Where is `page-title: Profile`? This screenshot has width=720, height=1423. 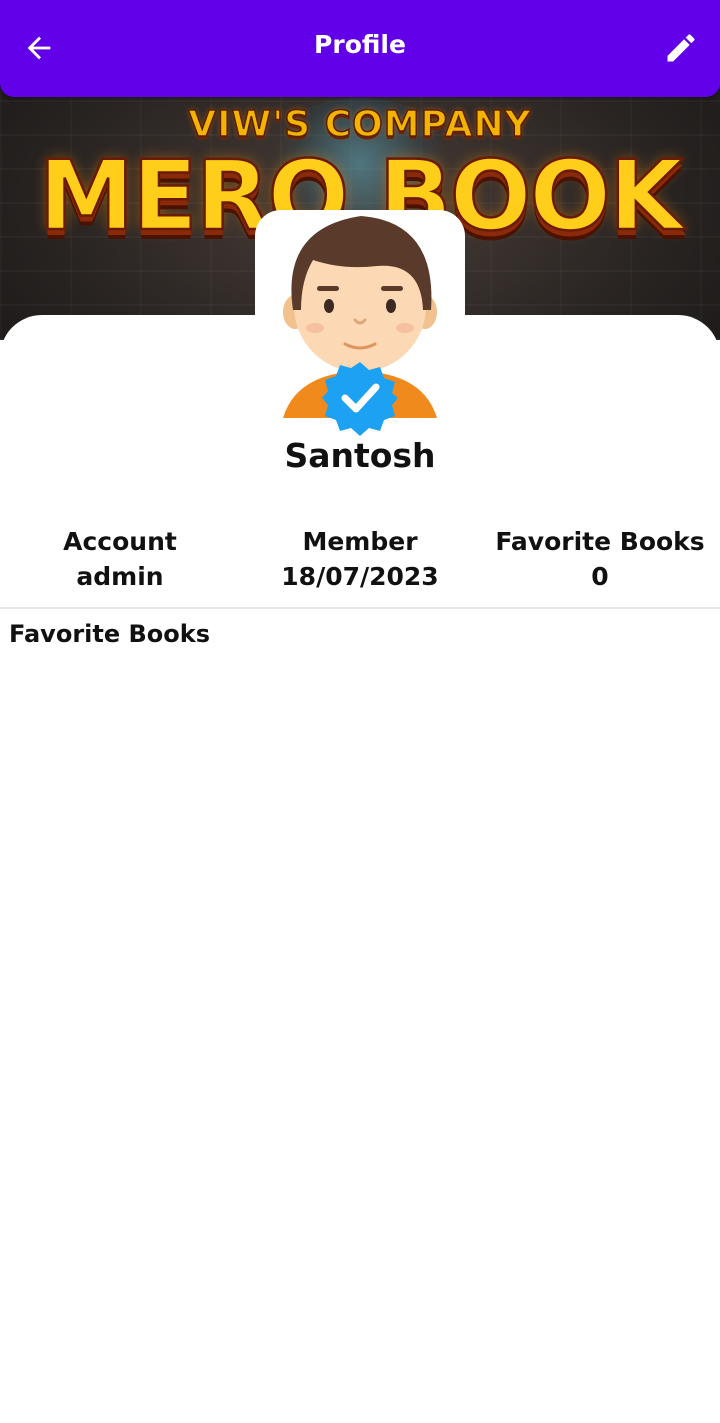 page-title: Profile is located at coordinates (360, 44).